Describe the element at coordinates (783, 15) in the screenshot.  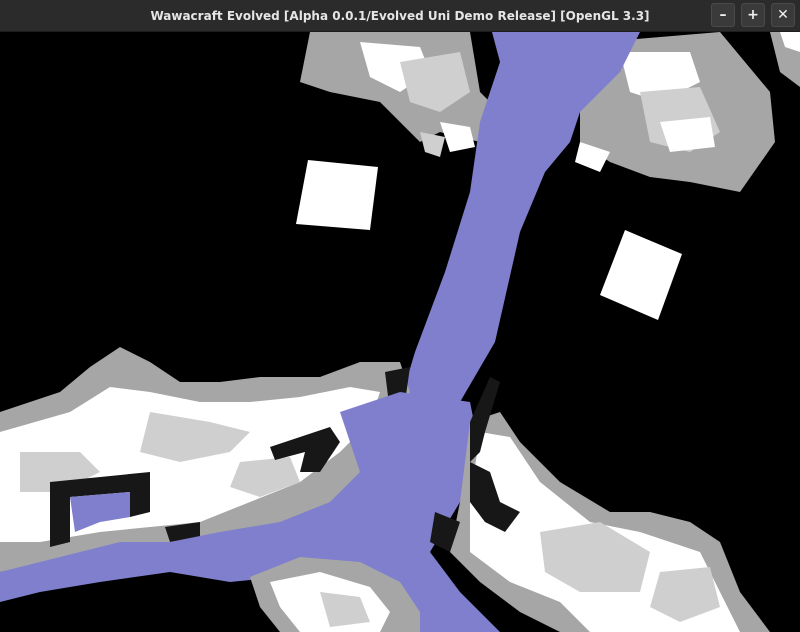
I see `close-button: ✕` at that location.